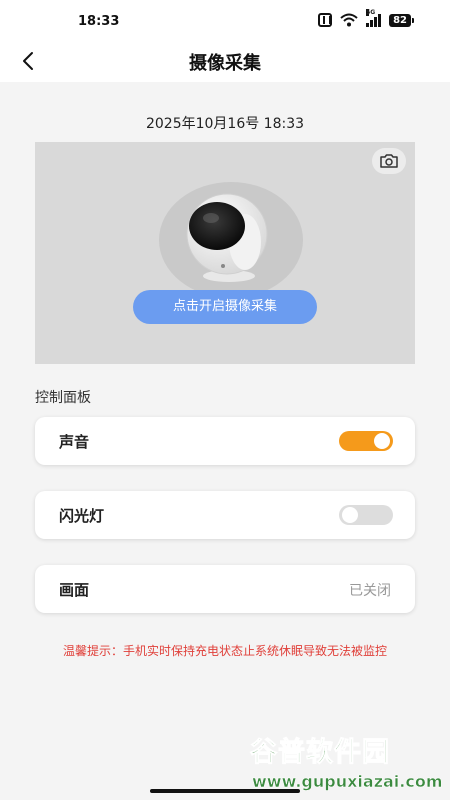 The height and width of the screenshot is (800, 450). I want to click on home-indicator, so click(225, 791).